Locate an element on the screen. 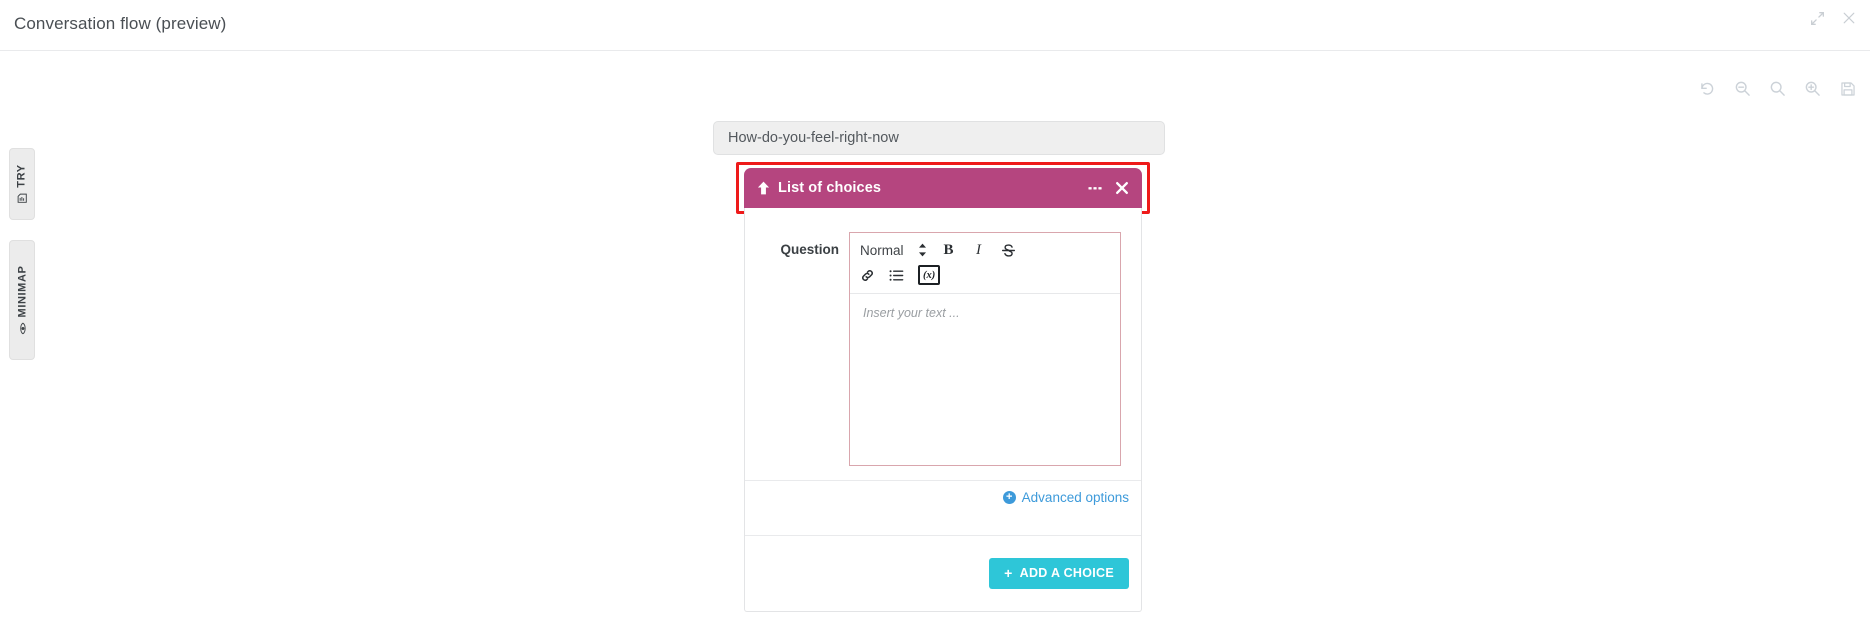 This screenshot has width=1870, height=637. minimize-icon is located at coordinates (1095, 188).